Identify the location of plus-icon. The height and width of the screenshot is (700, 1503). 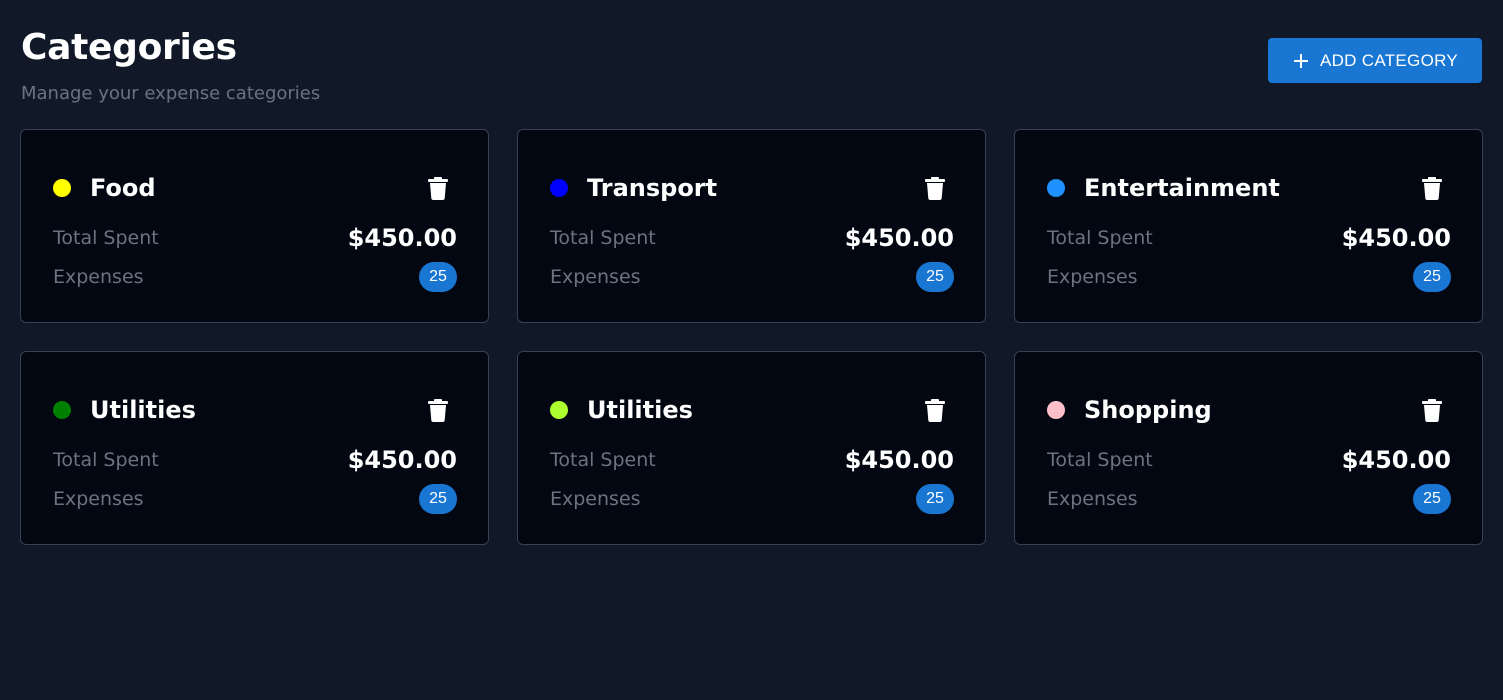
(1301, 61).